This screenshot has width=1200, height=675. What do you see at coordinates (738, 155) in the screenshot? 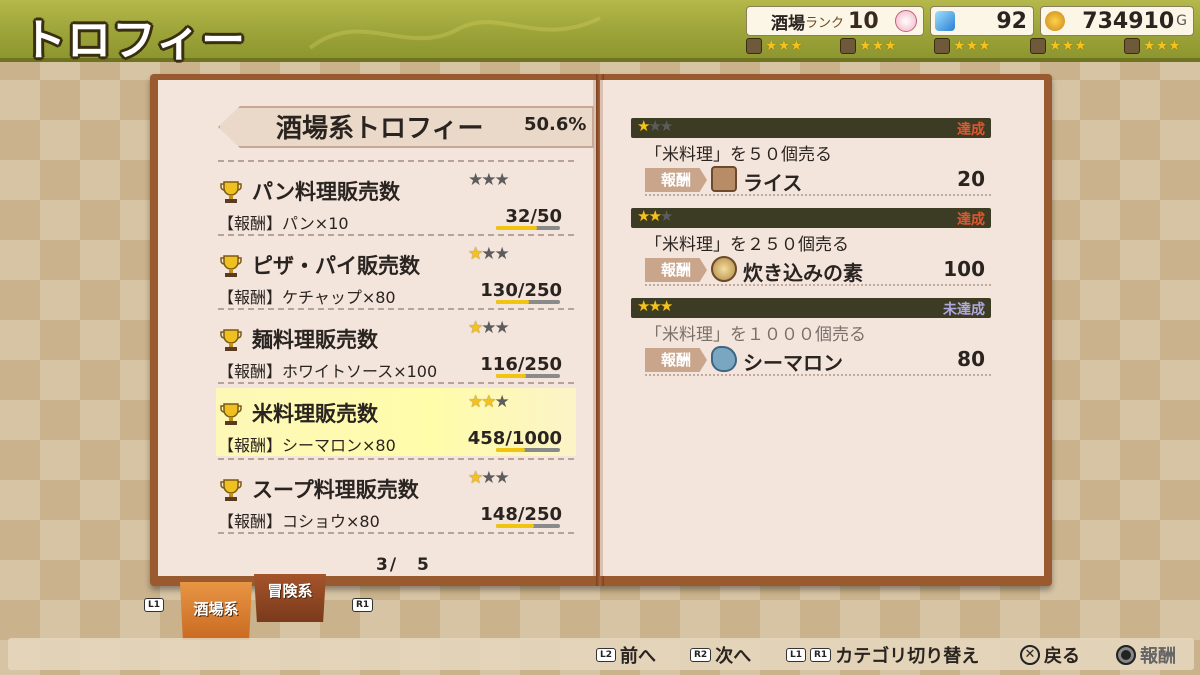
I see `goal-description: 「米料理」を５０個売る` at bounding box center [738, 155].